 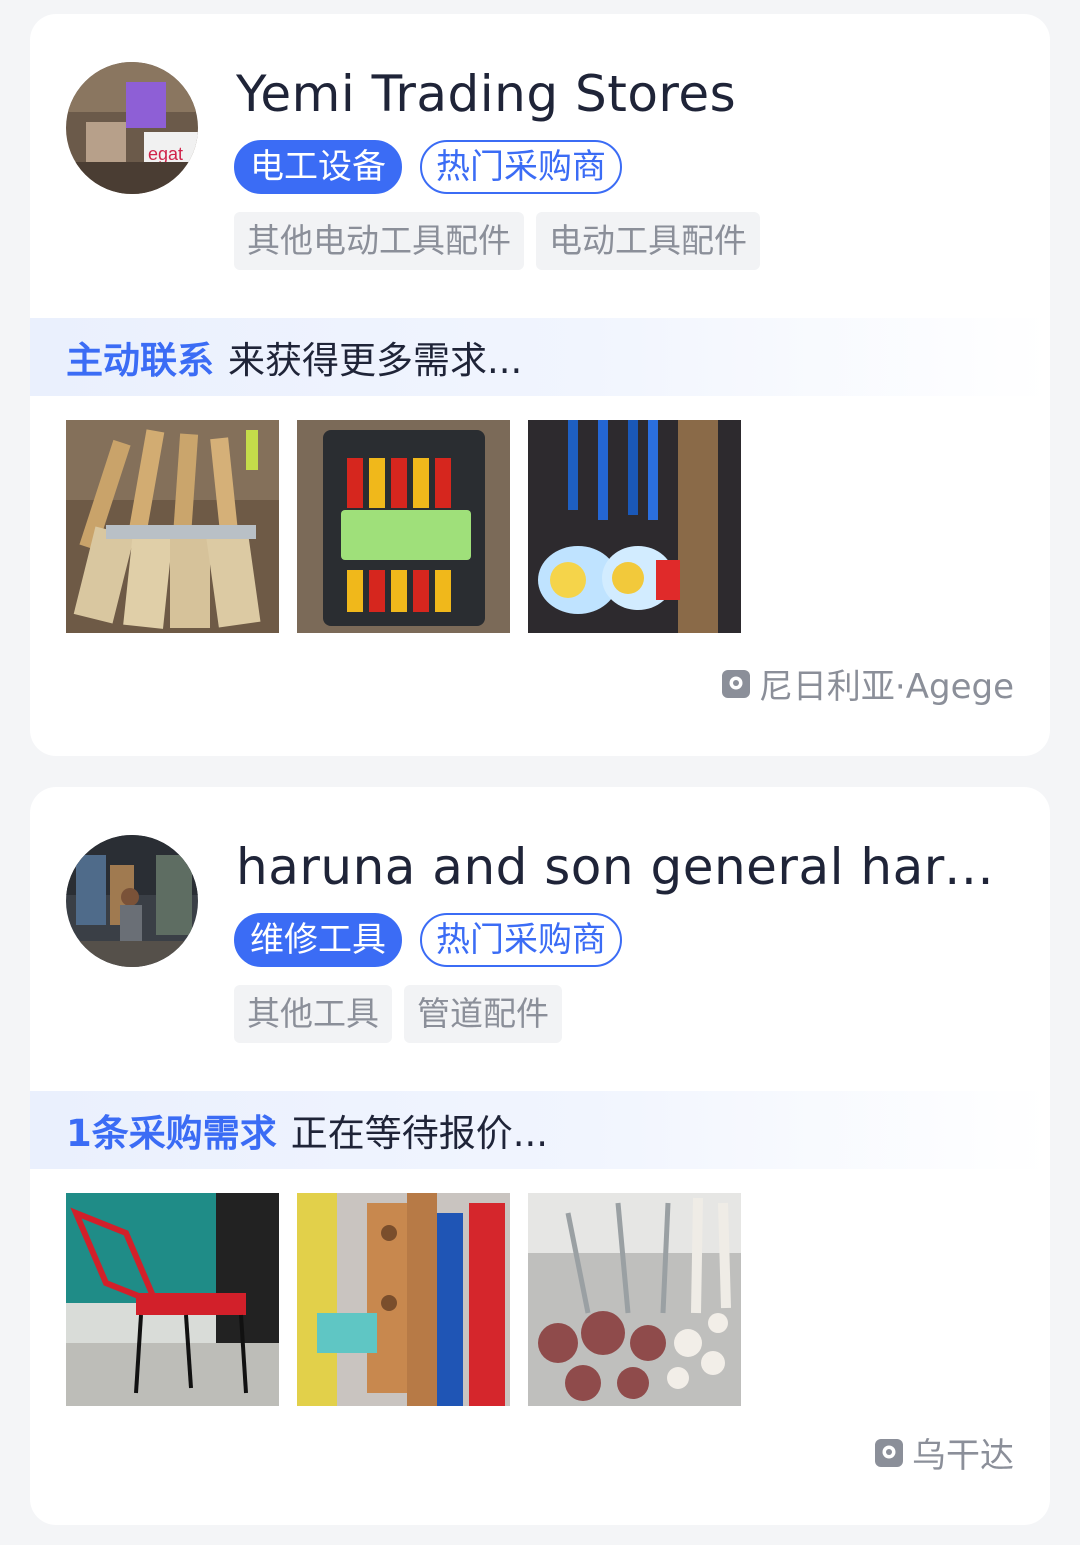 What do you see at coordinates (313, 1014) in the screenshot?
I see `category-tag: 其他工具` at bounding box center [313, 1014].